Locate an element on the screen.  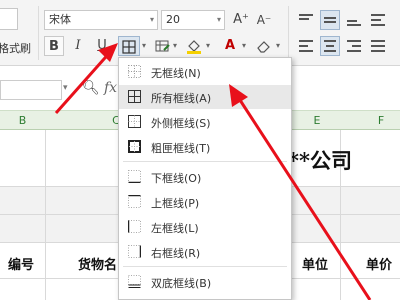
increase-font-button: A⁺ is located at coordinates (241, 20).